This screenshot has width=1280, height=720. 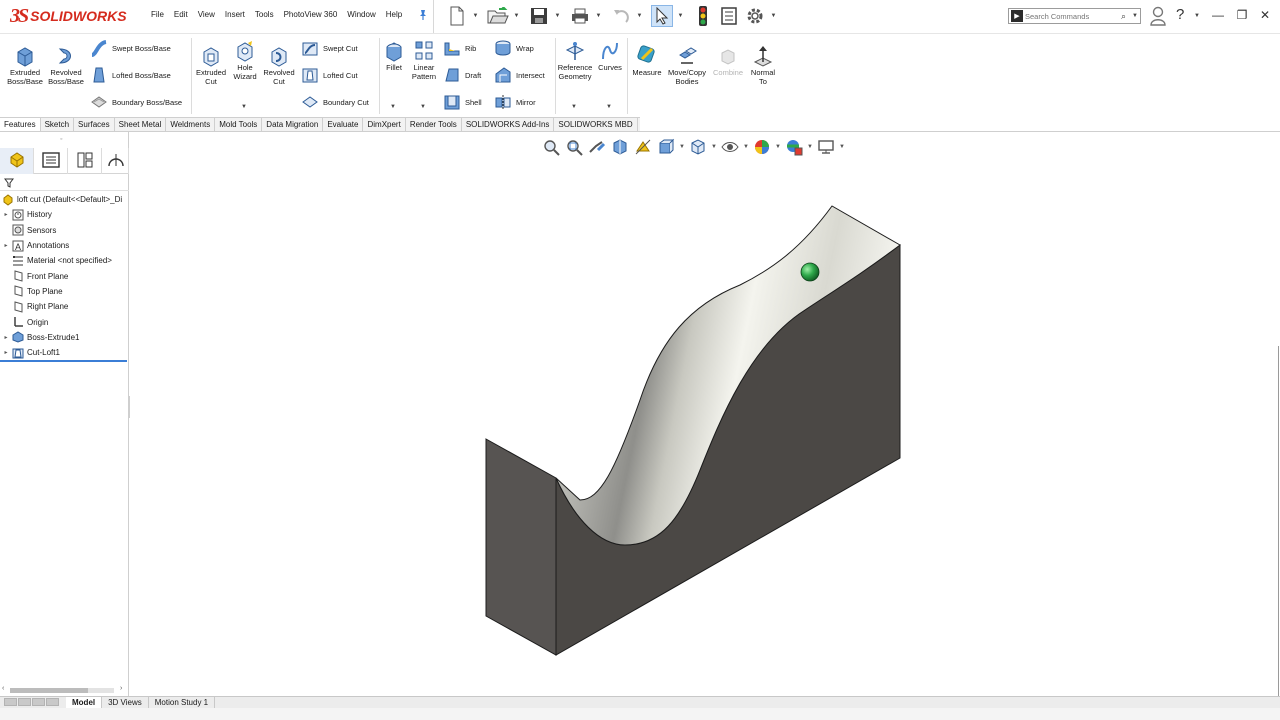 What do you see at coordinates (516, 16) in the screenshot?
I see `open-dropdown-icon: ▼` at bounding box center [516, 16].